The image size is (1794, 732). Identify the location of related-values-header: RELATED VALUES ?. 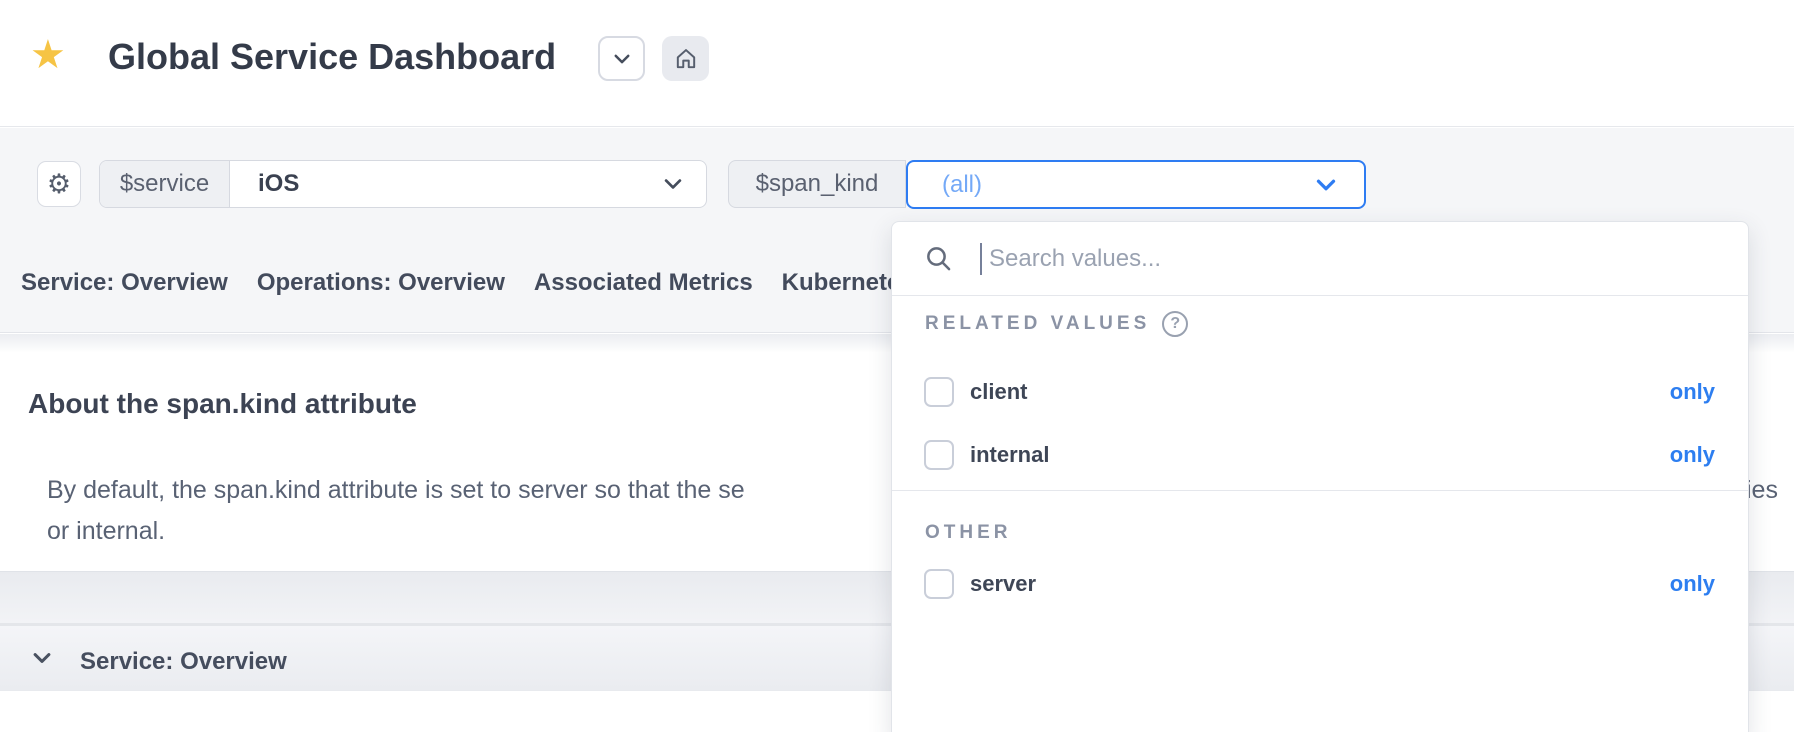
(1057, 324).